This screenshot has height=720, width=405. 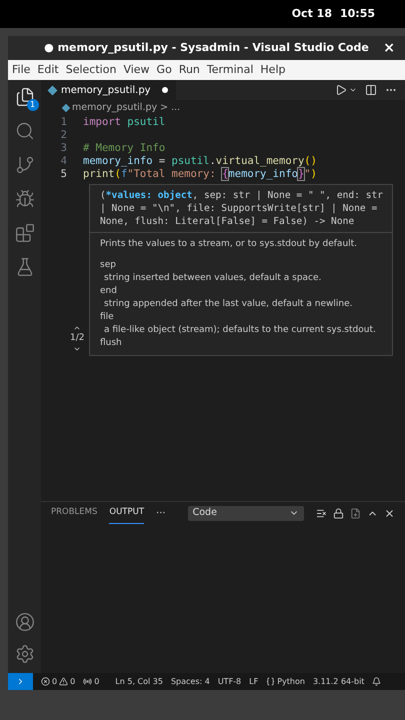 What do you see at coordinates (189, 70) in the screenshot?
I see `menu-item: Run` at bounding box center [189, 70].